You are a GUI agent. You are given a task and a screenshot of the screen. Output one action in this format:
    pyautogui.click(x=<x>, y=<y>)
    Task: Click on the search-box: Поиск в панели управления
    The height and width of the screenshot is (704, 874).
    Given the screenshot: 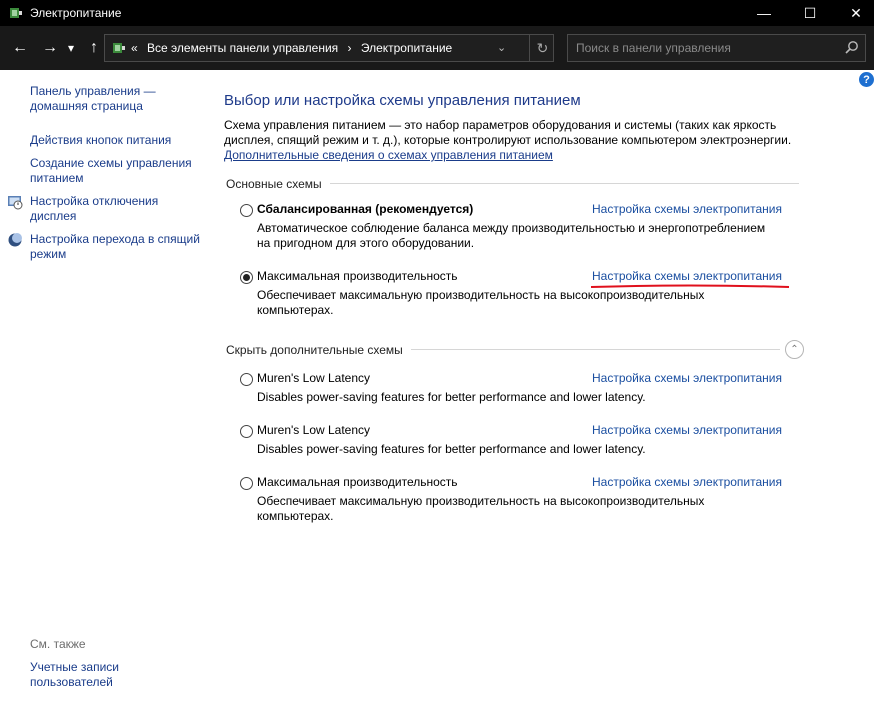 What is the action you would take?
    pyautogui.click(x=716, y=48)
    